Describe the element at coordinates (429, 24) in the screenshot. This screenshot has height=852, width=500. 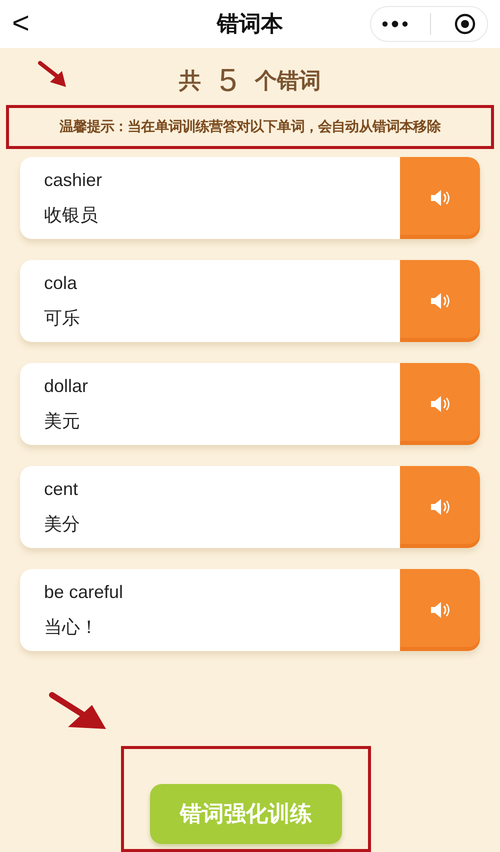
I see `capsule-menu` at that location.